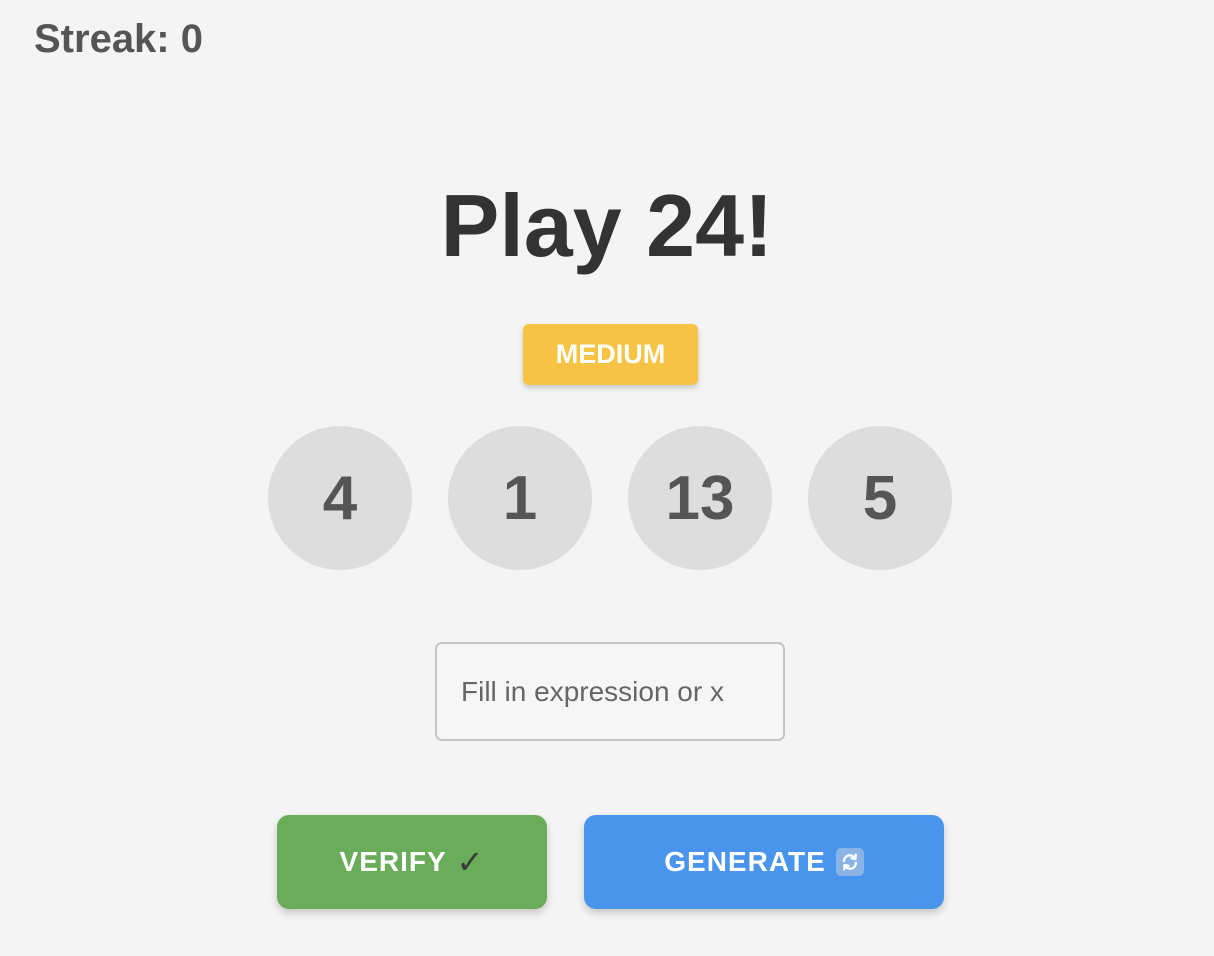  What do you see at coordinates (745, 861) in the screenshot?
I see `generate-button-label: GENERATE` at bounding box center [745, 861].